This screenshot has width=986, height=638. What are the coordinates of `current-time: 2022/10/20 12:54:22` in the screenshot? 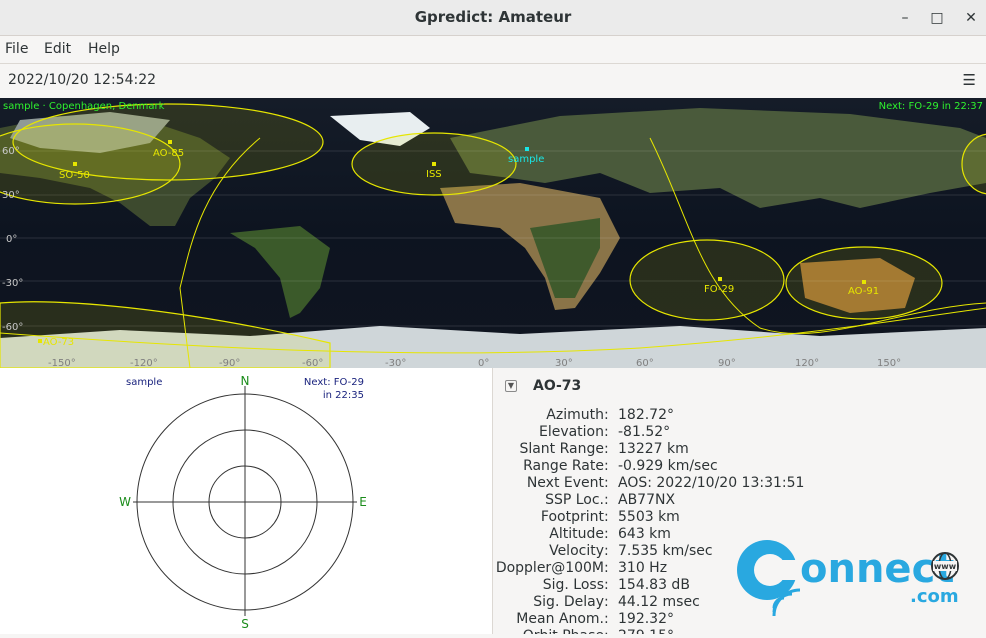 It's located at (82, 80).